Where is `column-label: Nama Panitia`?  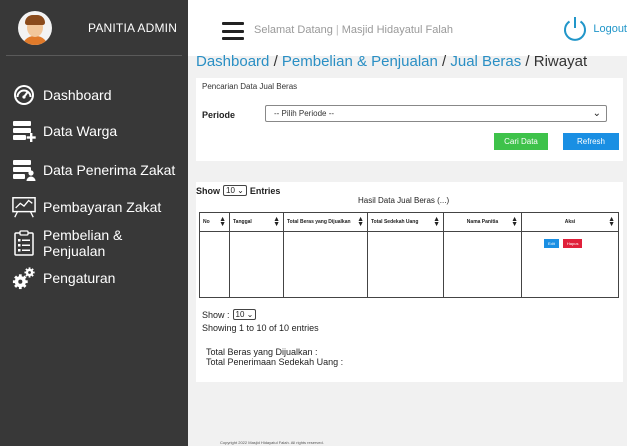 column-label: Nama Panitia is located at coordinates (482, 222).